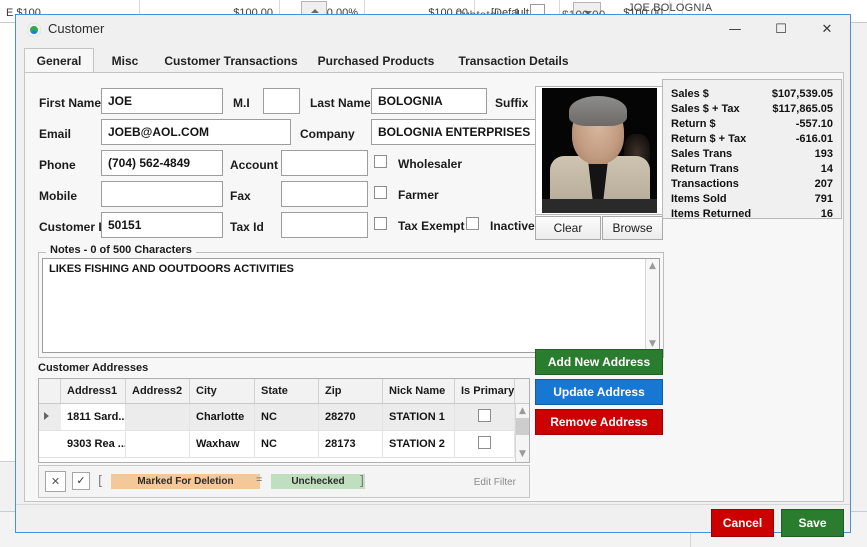 The width and height of the screenshot is (867, 547). What do you see at coordinates (752, 170) in the screenshot?
I see `stat-row: Return Trans 14` at bounding box center [752, 170].